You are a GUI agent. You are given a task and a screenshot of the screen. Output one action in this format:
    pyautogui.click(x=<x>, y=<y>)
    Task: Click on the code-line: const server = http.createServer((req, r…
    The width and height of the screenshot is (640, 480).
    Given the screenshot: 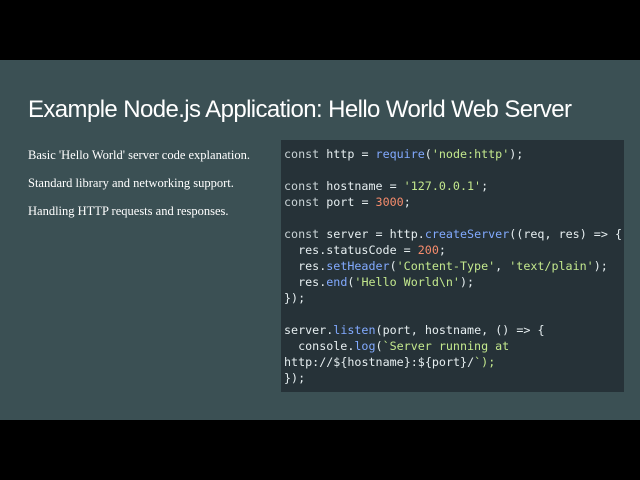 What is the action you would take?
    pyautogui.click(x=453, y=234)
    